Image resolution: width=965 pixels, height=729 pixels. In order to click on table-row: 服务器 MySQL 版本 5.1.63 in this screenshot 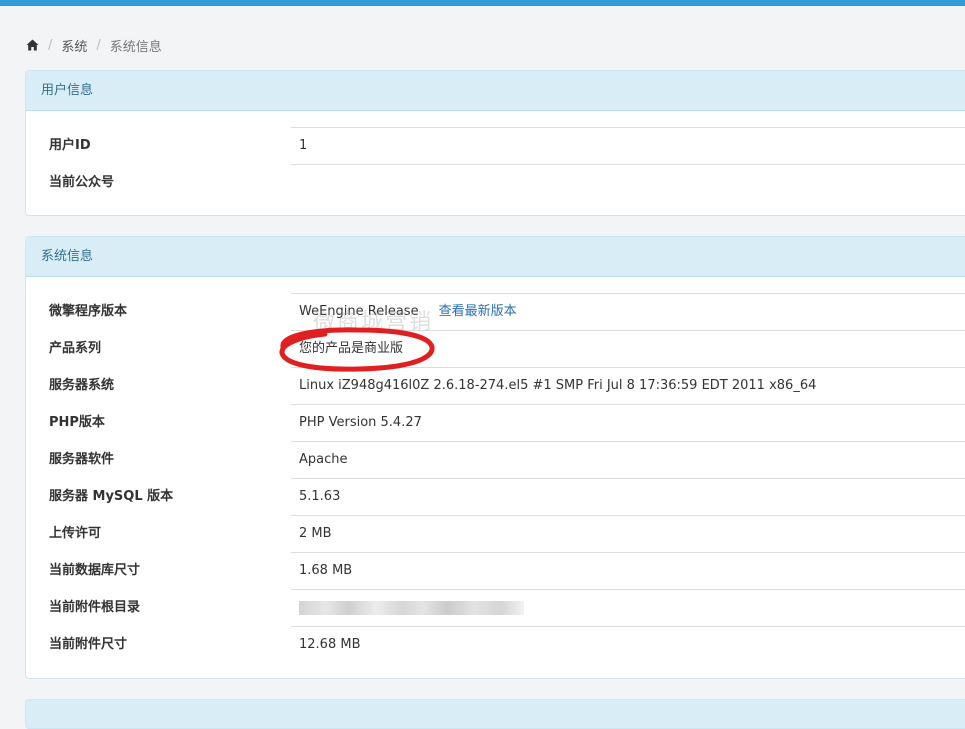, I will do `click(495, 496)`.